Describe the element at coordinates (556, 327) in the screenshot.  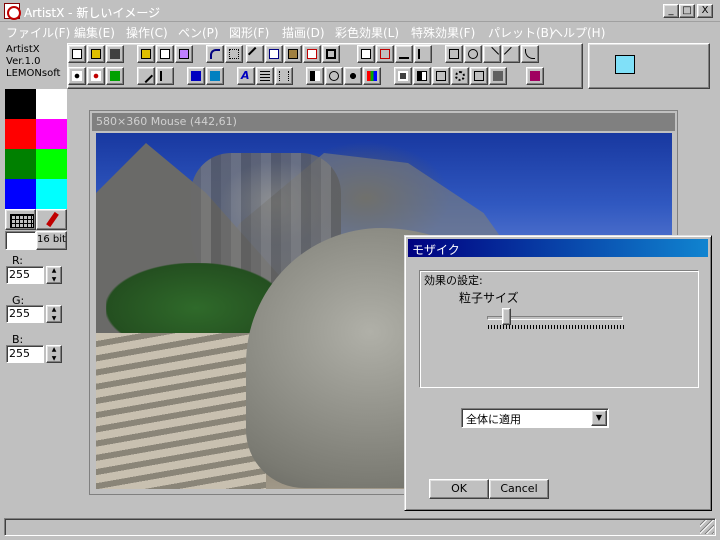
I see `slider-ticks` at that location.